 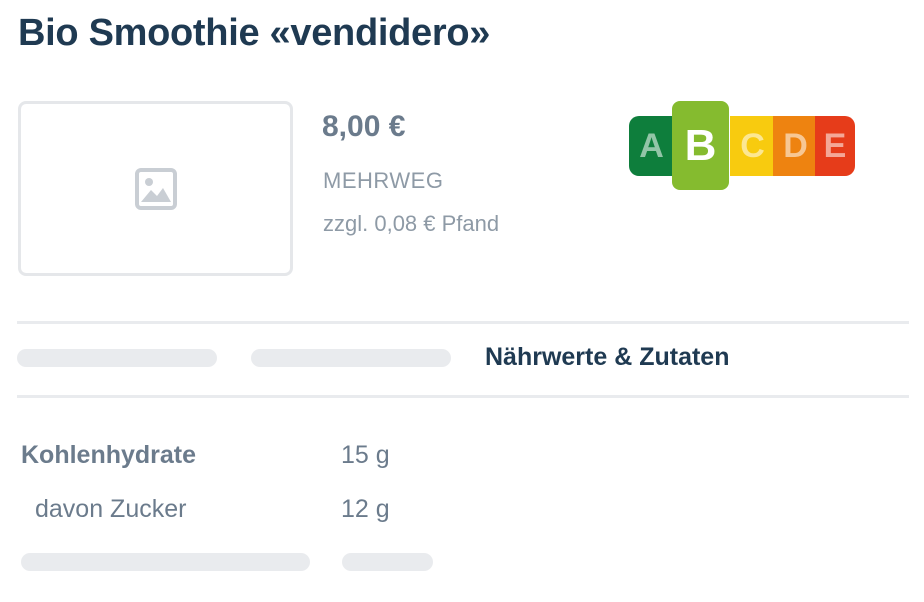 I want to click on nutrition-row-label: Kohlenhydrate, so click(x=109, y=455).